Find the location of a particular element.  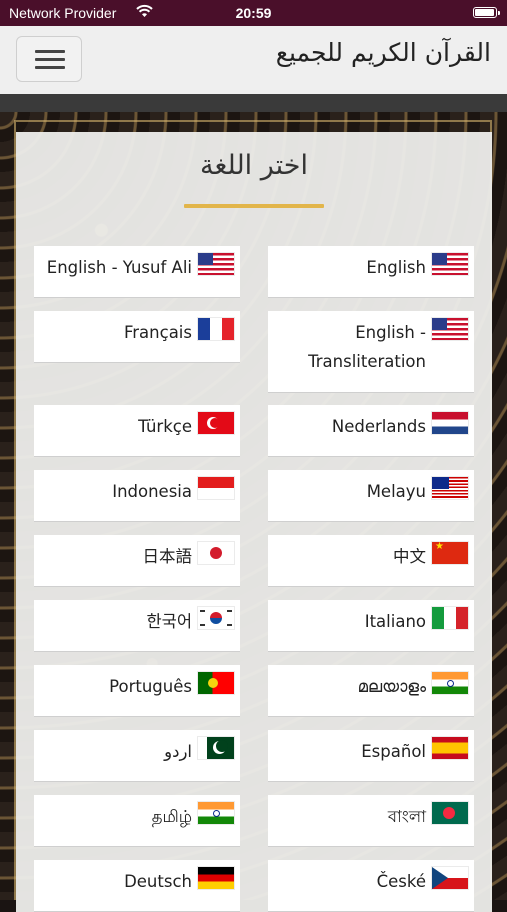

china-flag-icon is located at coordinates (450, 553).